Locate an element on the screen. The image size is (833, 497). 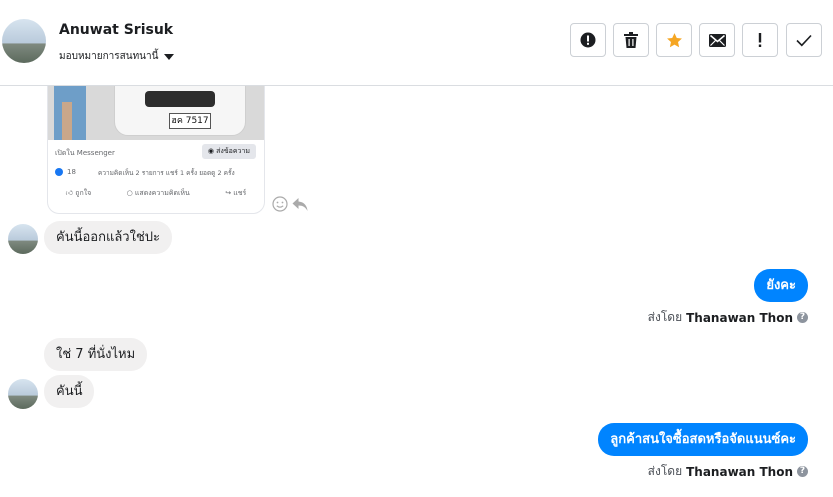
incoming-message: คันนี้ออกแล้วใช่ปะ is located at coordinates (108, 237).